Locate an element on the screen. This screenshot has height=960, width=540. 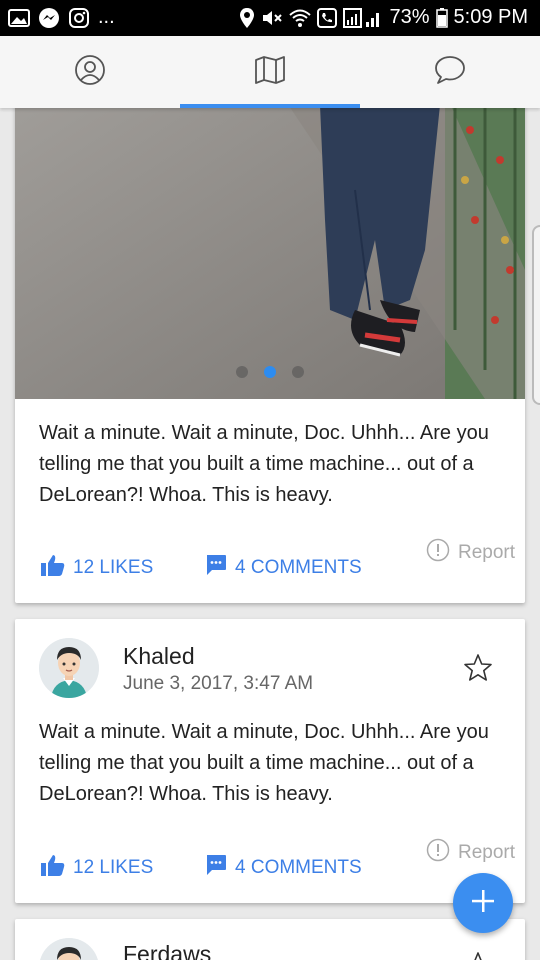
battery-percent: 73% is located at coordinates (409, 17).